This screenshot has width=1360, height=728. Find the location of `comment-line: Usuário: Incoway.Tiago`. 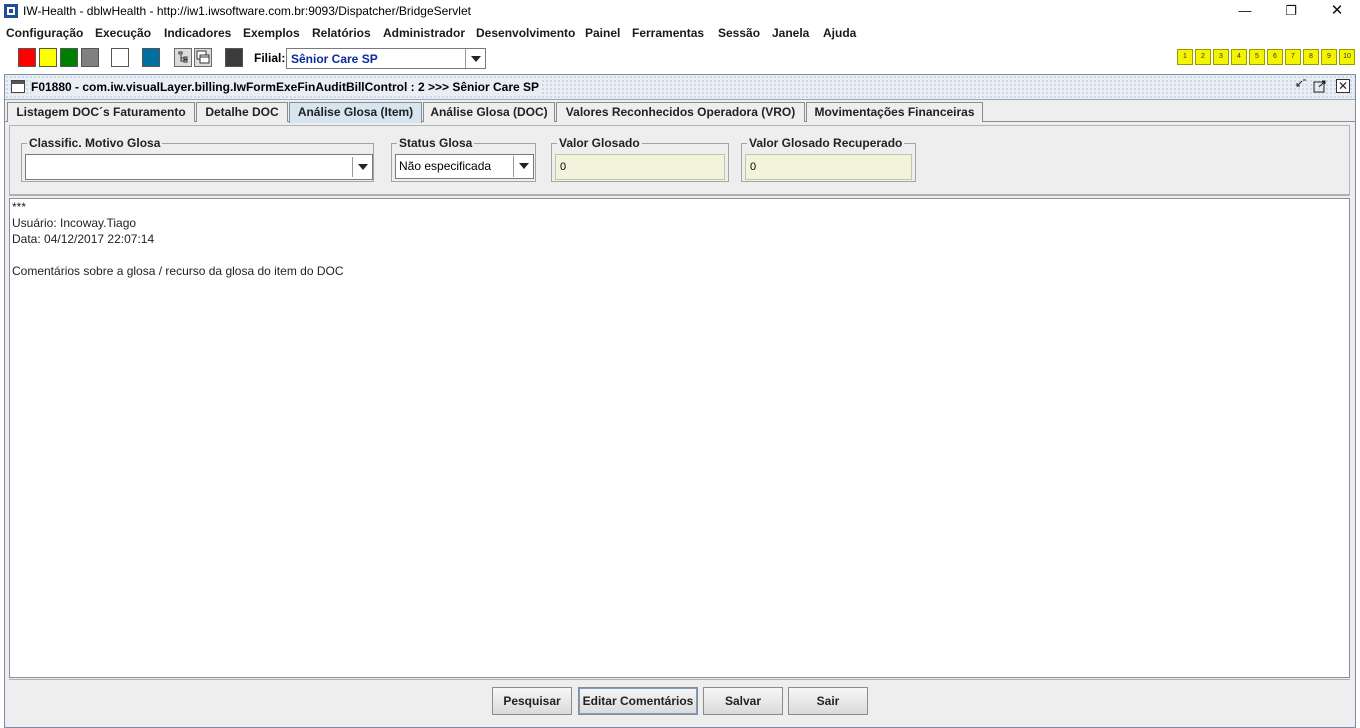

comment-line: Usuário: Incoway.Tiago is located at coordinates (74, 223).